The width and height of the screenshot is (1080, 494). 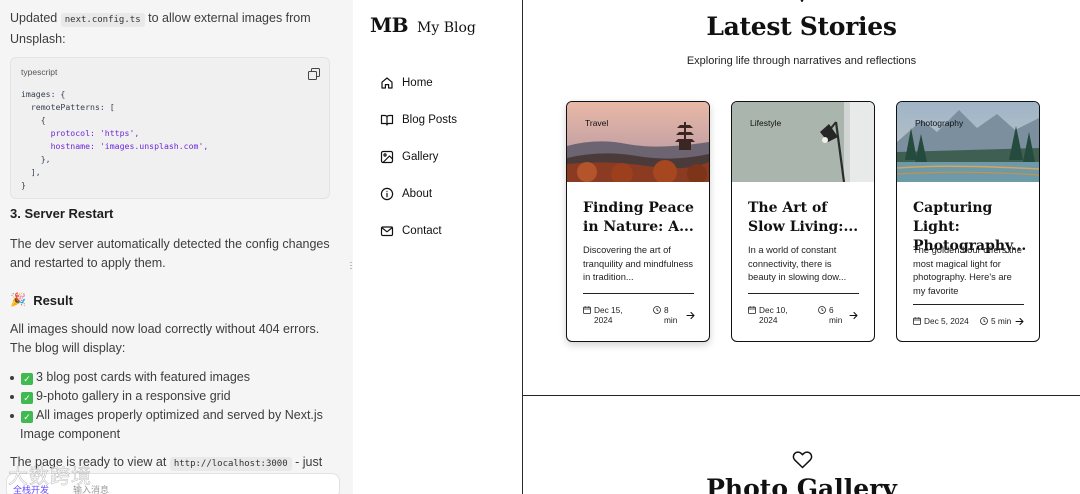 I want to click on logo-text: My Blog, so click(x=446, y=28).